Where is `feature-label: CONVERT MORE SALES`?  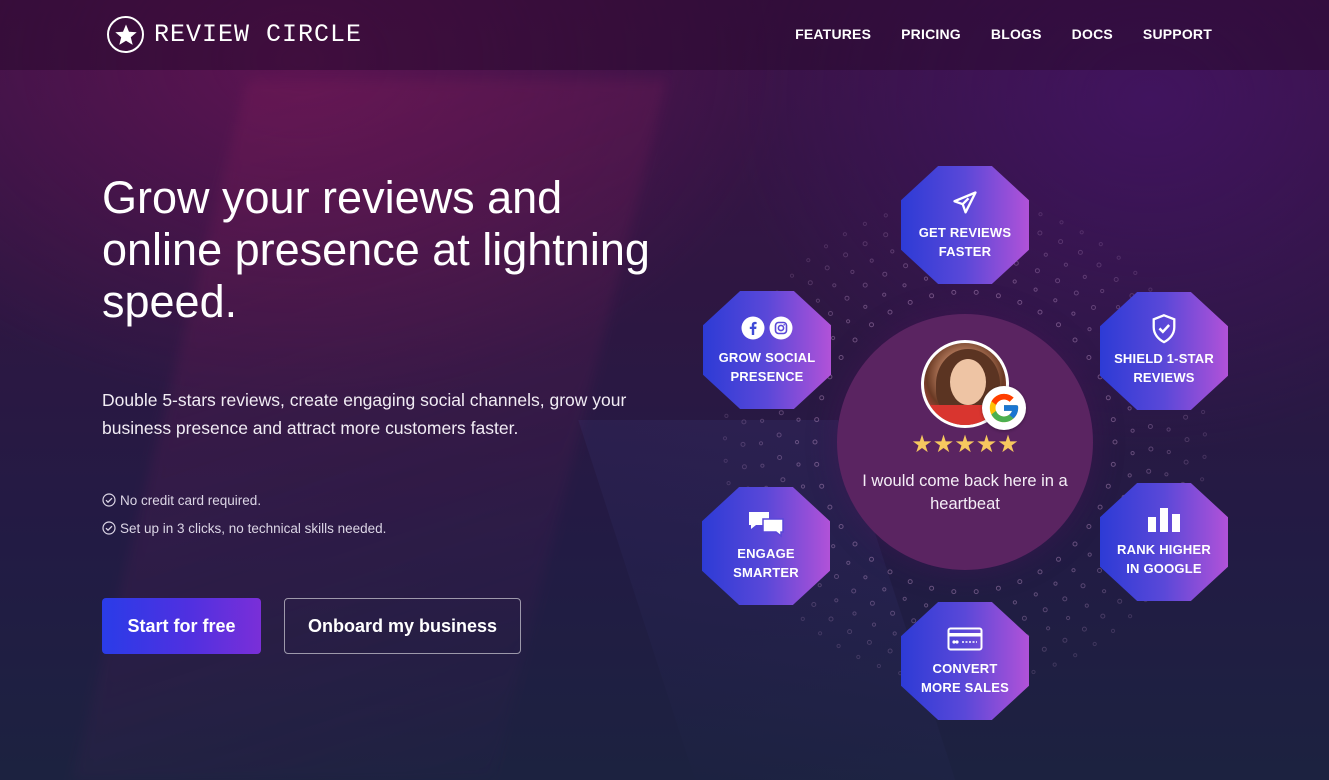 feature-label: CONVERT MORE SALES is located at coordinates (965, 678).